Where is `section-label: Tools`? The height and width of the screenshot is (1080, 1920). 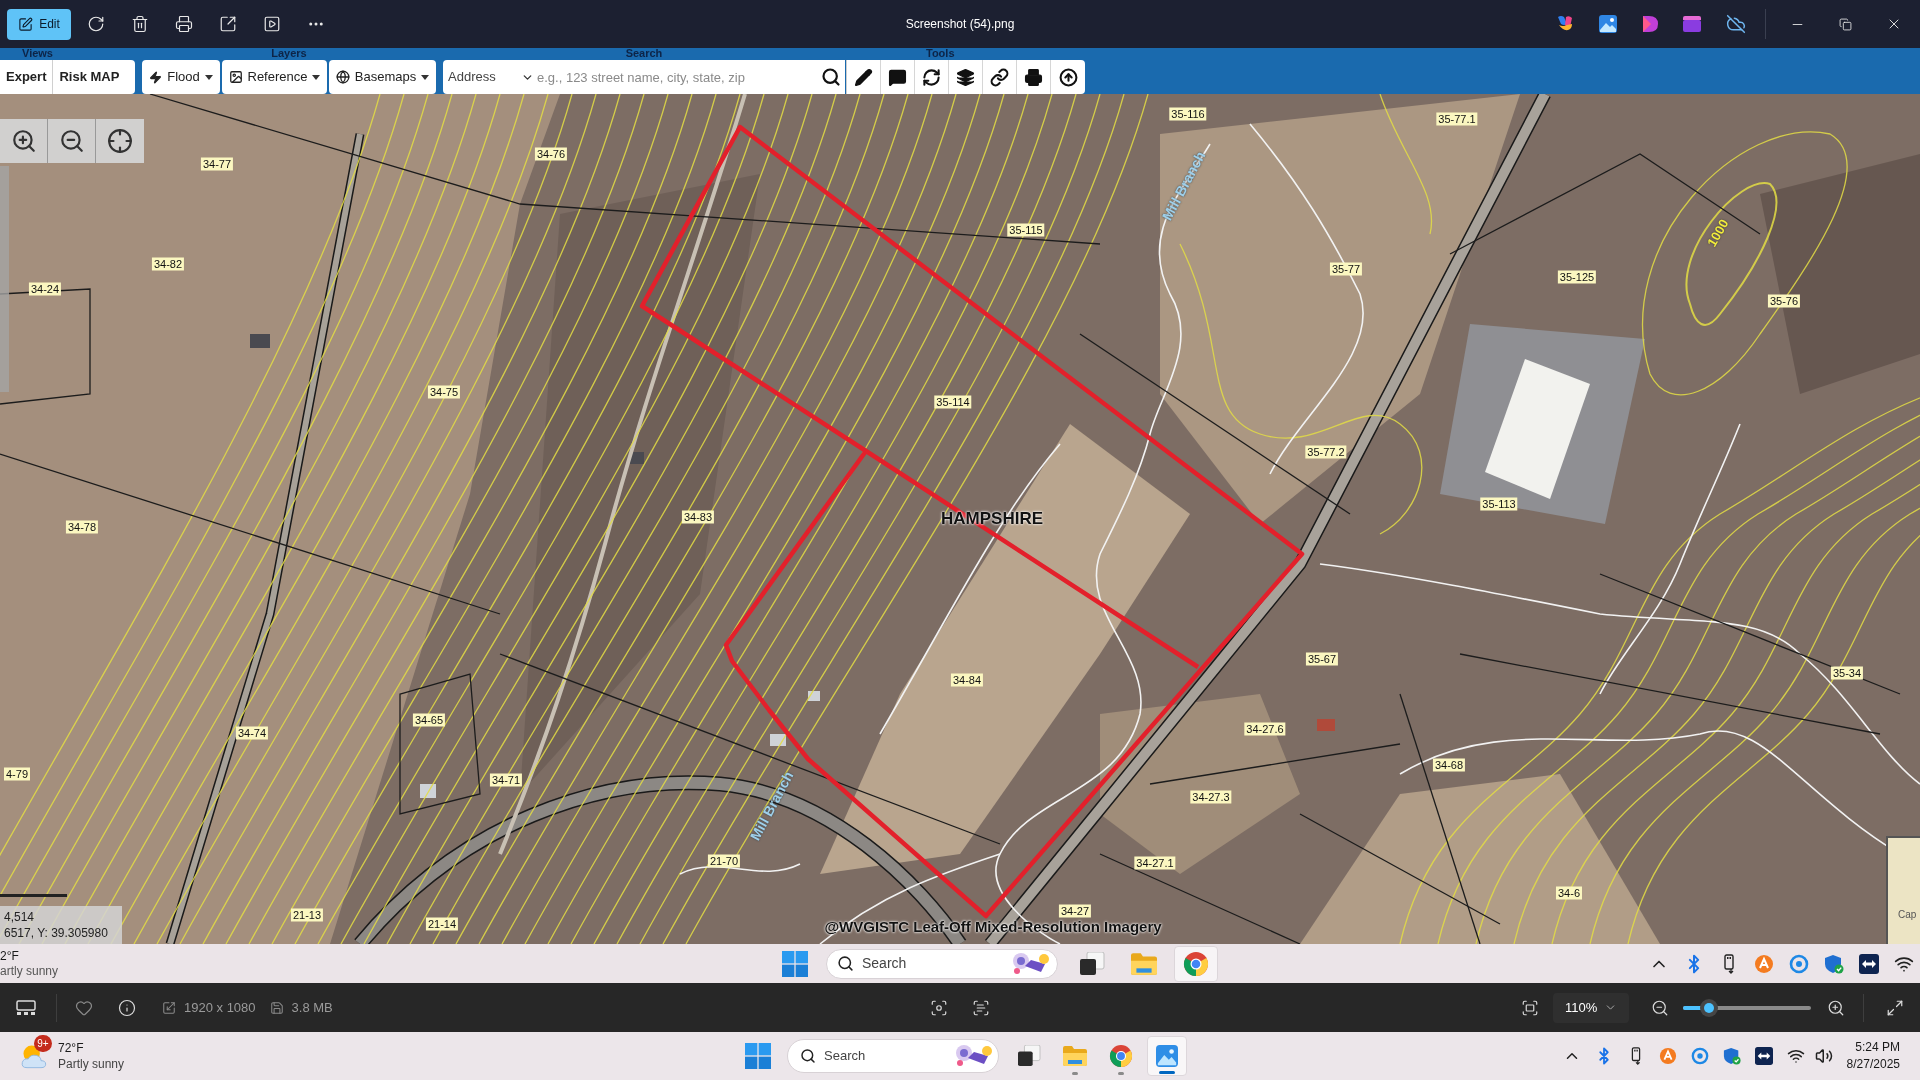 section-label: Tools is located at coordinates (940, 53).